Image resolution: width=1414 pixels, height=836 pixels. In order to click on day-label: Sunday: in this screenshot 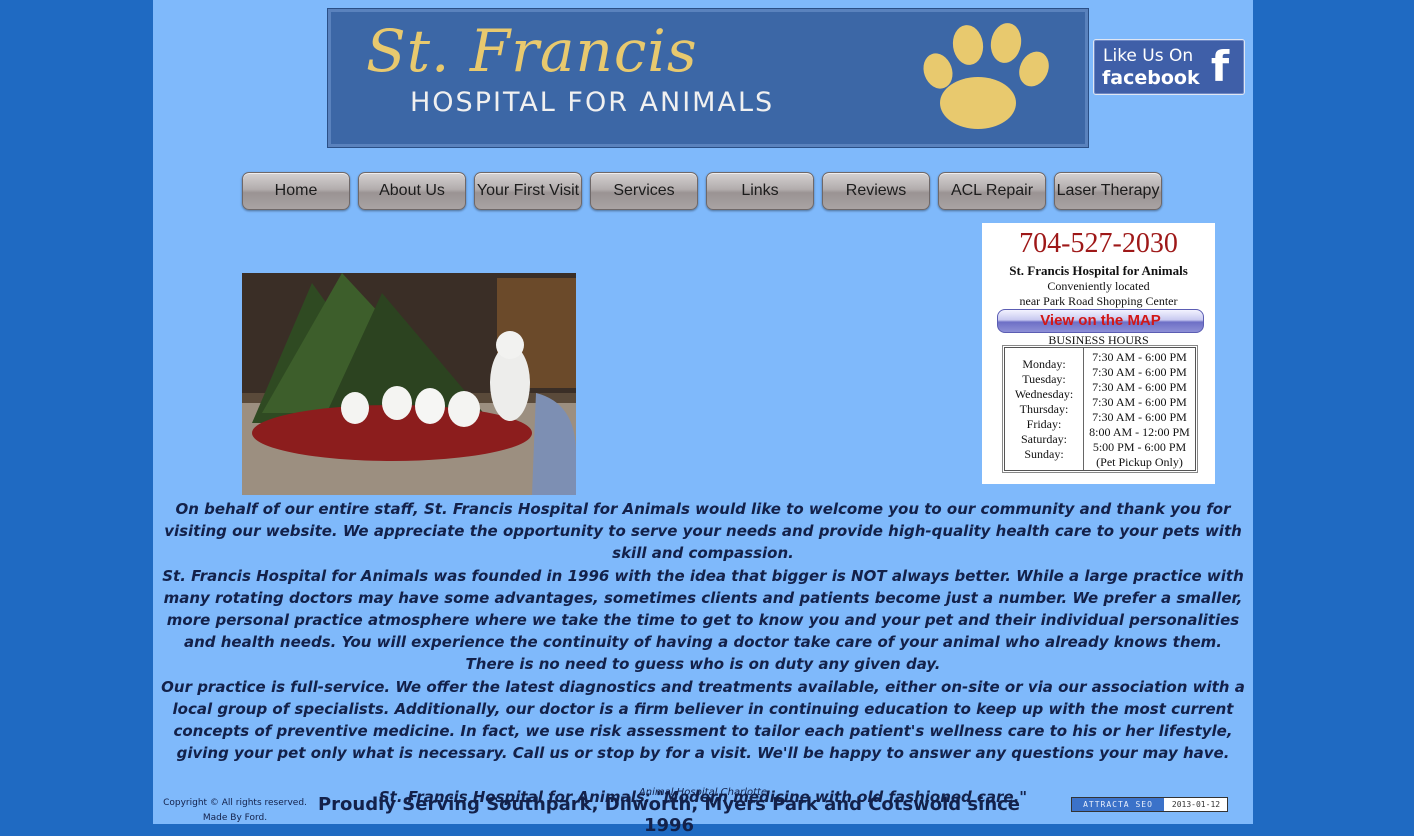, I will do `click(1044, 453)`.